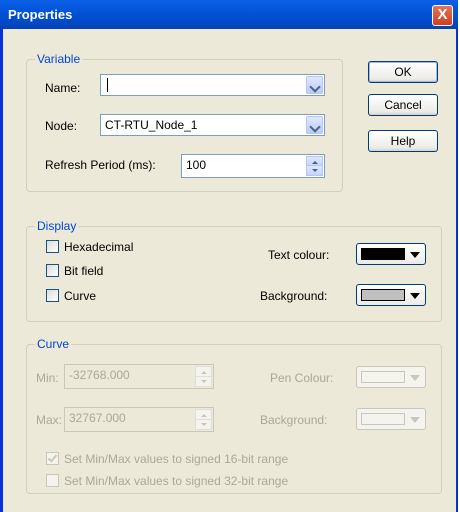  What do you see at coordinates (84, 271) in the screenshot?
I see `bitfield-label: Bit field` at bounding box center [84, 271].